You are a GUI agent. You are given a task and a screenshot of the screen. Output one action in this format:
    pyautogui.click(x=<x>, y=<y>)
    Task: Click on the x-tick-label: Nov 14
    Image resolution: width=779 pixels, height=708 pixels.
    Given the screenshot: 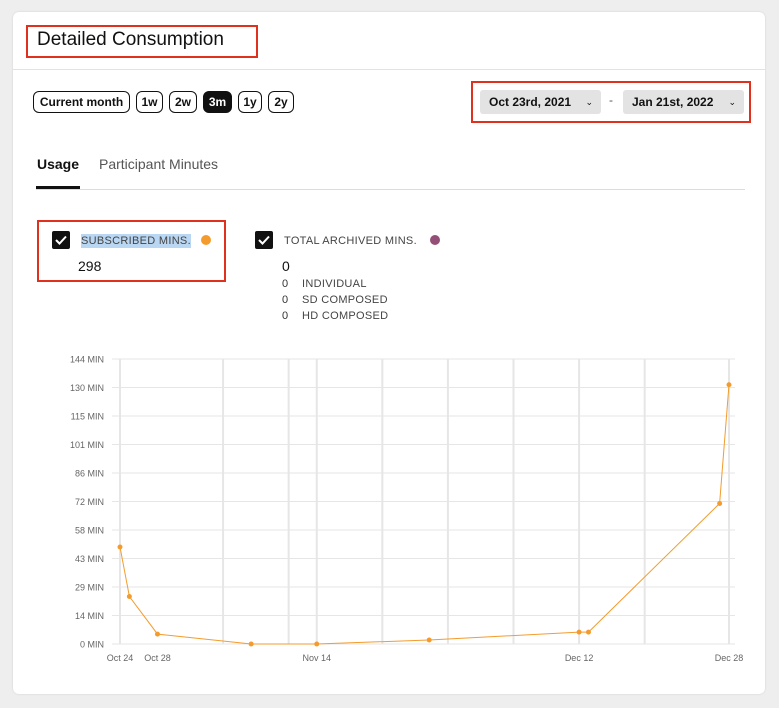 What is the action you would take?
    pyautogui.click(x=316, y=658)
    